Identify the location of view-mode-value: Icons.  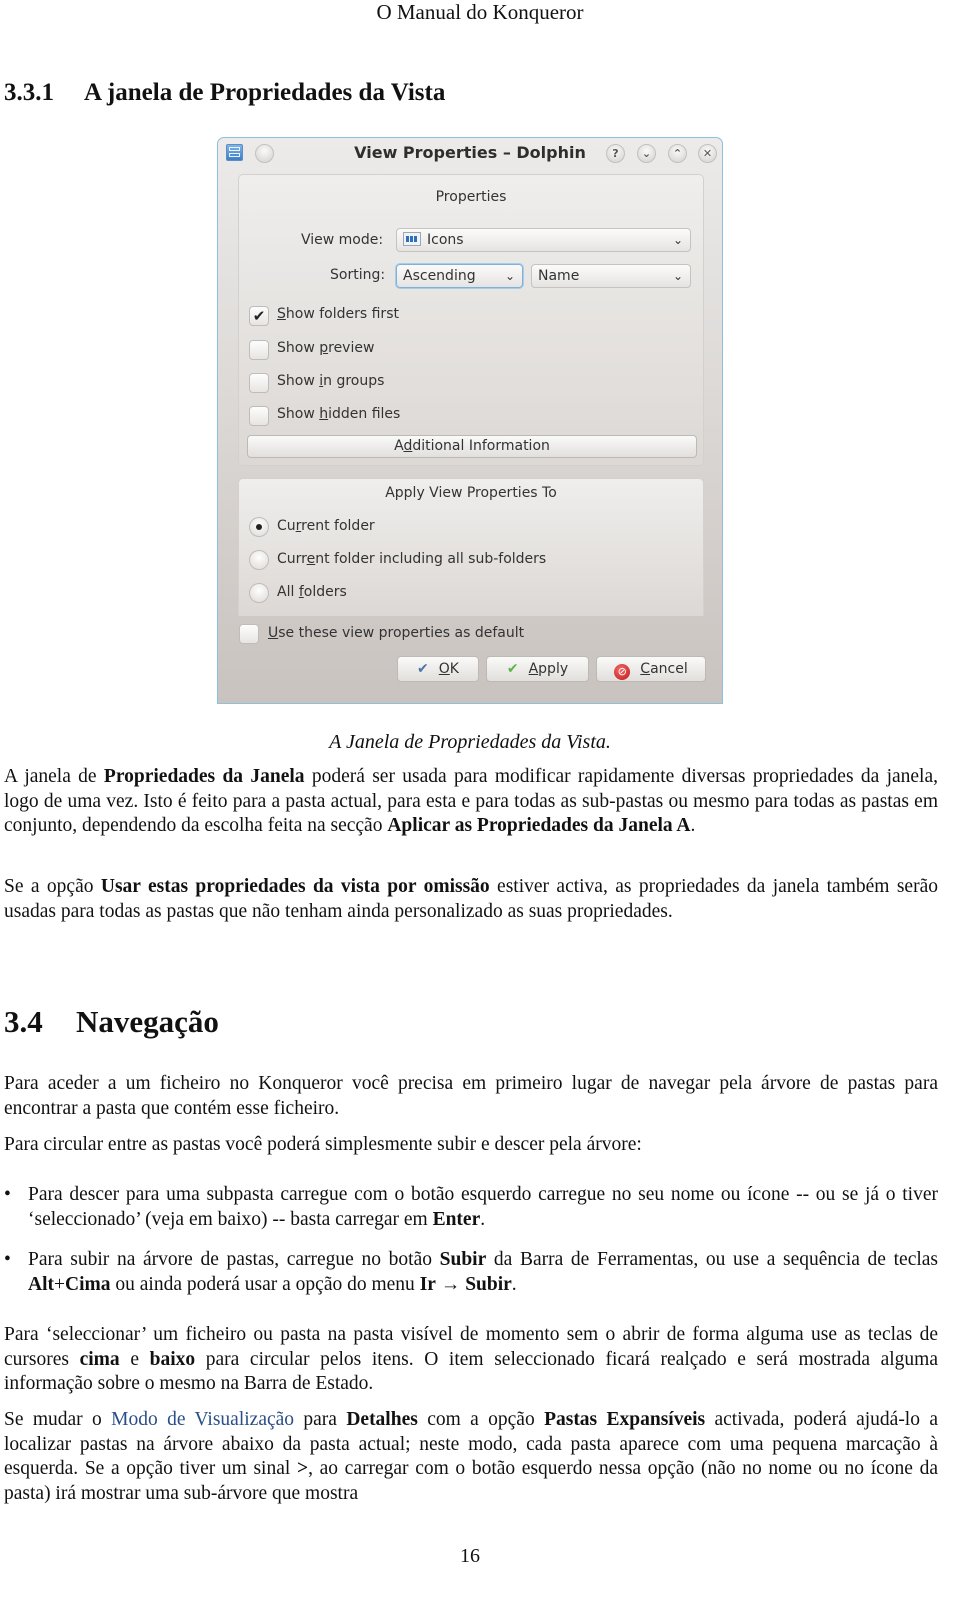
(445, 240).